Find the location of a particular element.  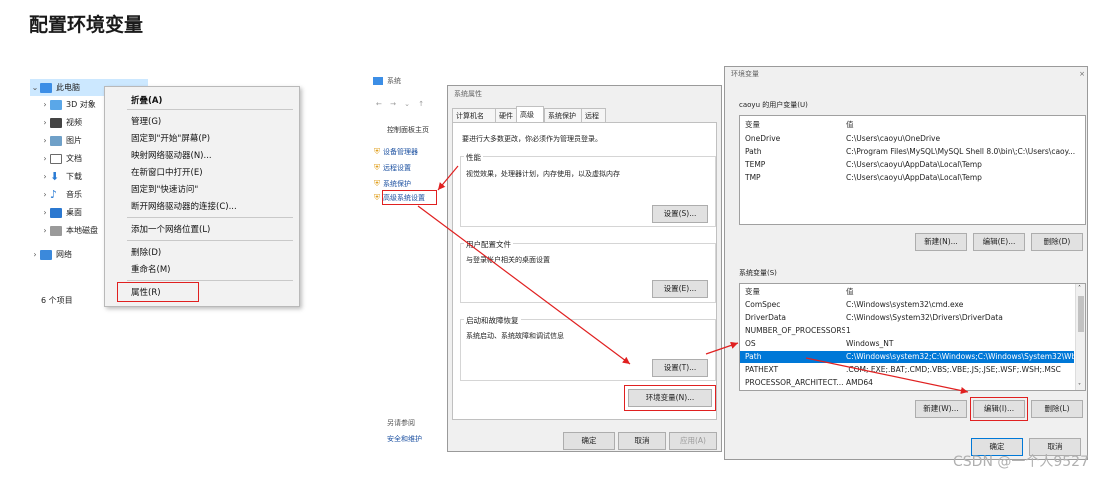

menu-item-add-network-location: 添加一个网络位置(L) is located at coordinates (170, 229).